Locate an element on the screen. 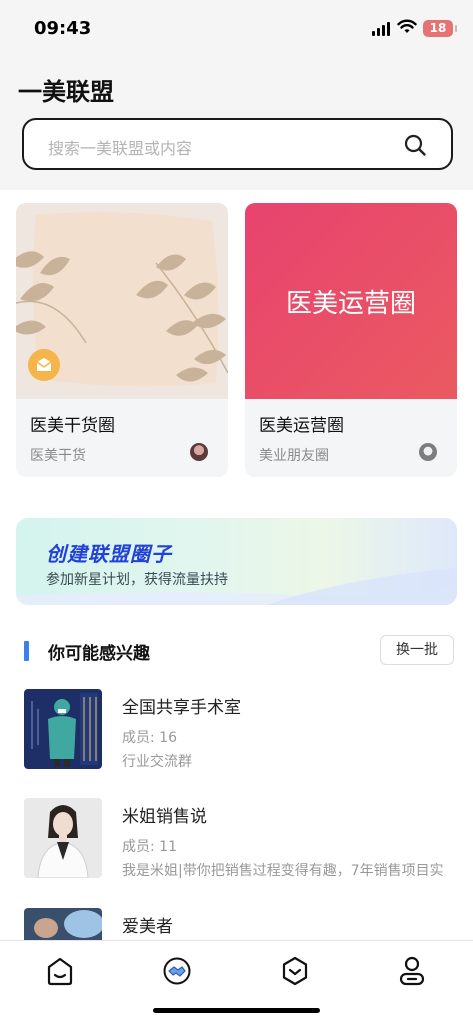  status-bar: 09:43 18 is located at coordinates (236, 28).